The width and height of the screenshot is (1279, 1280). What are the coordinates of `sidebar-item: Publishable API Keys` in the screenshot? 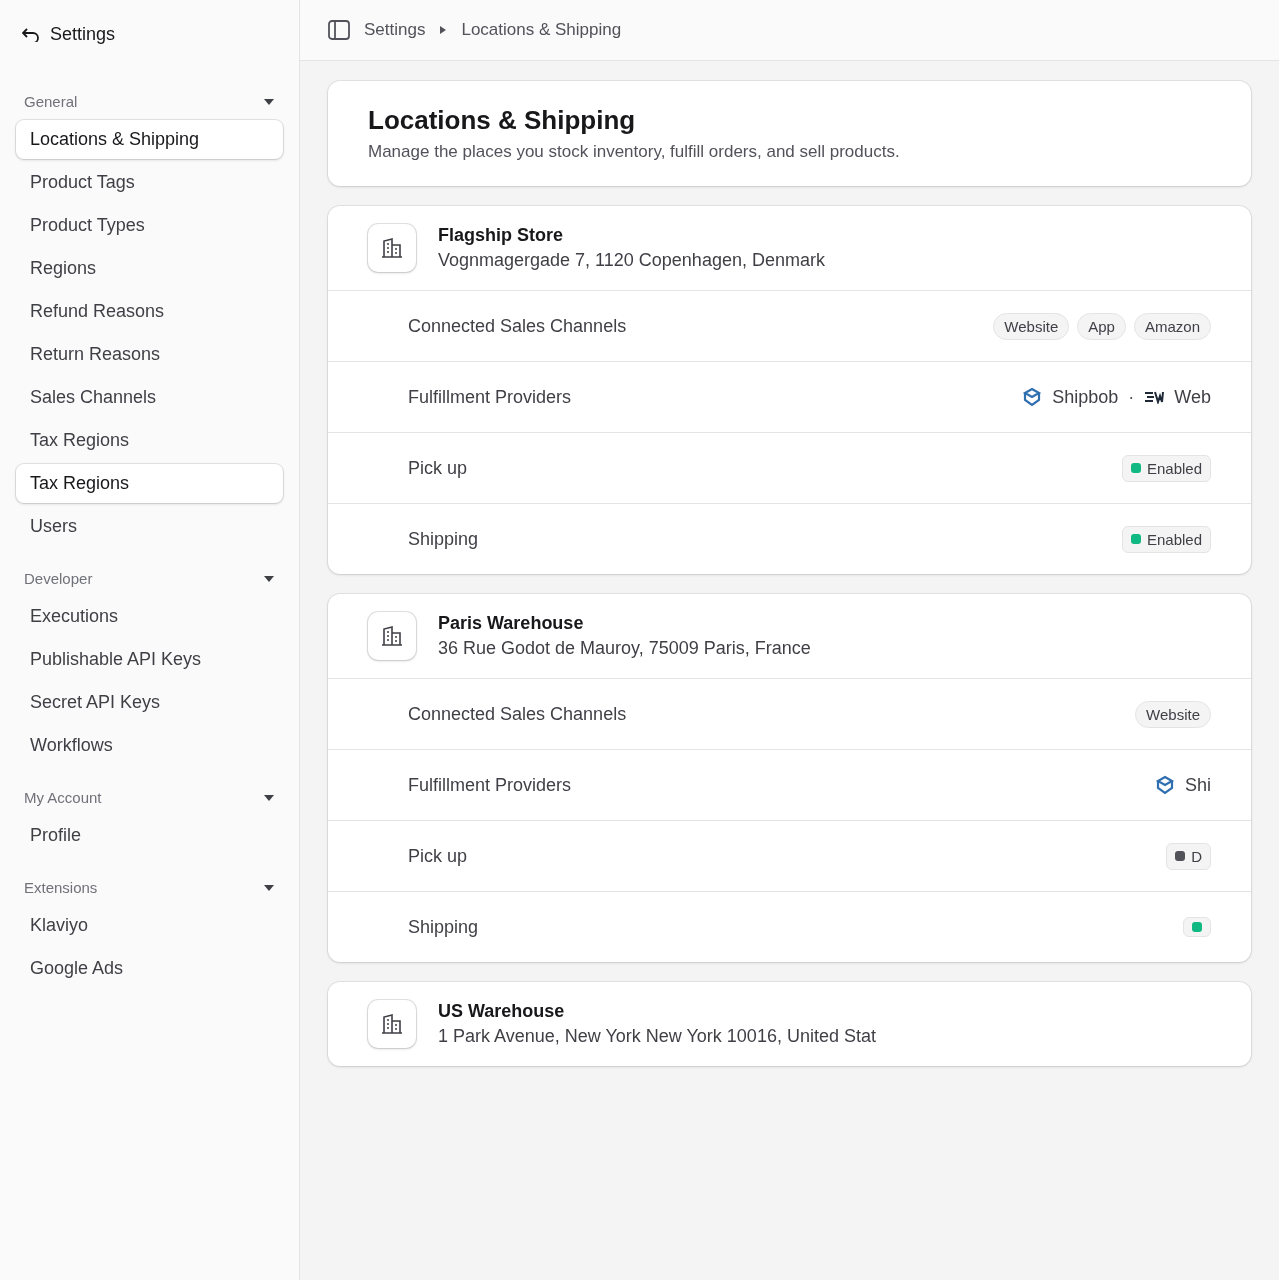 It's located at (149, 659).